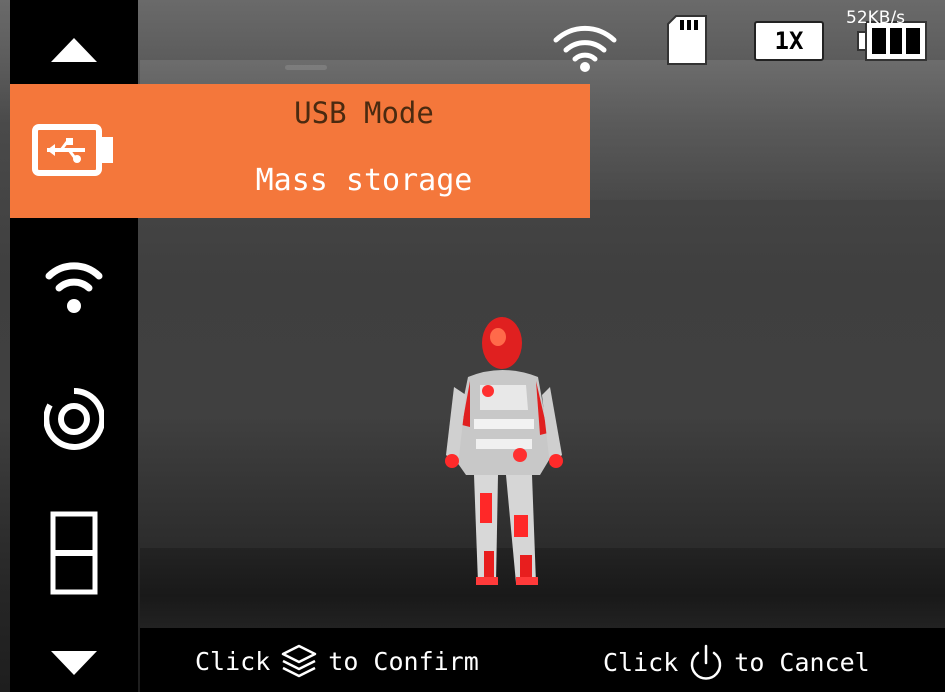 The width and height of the screenshot is (945, 692). I want to click on confirm-hint-prefix: Click, so click(233, 661).